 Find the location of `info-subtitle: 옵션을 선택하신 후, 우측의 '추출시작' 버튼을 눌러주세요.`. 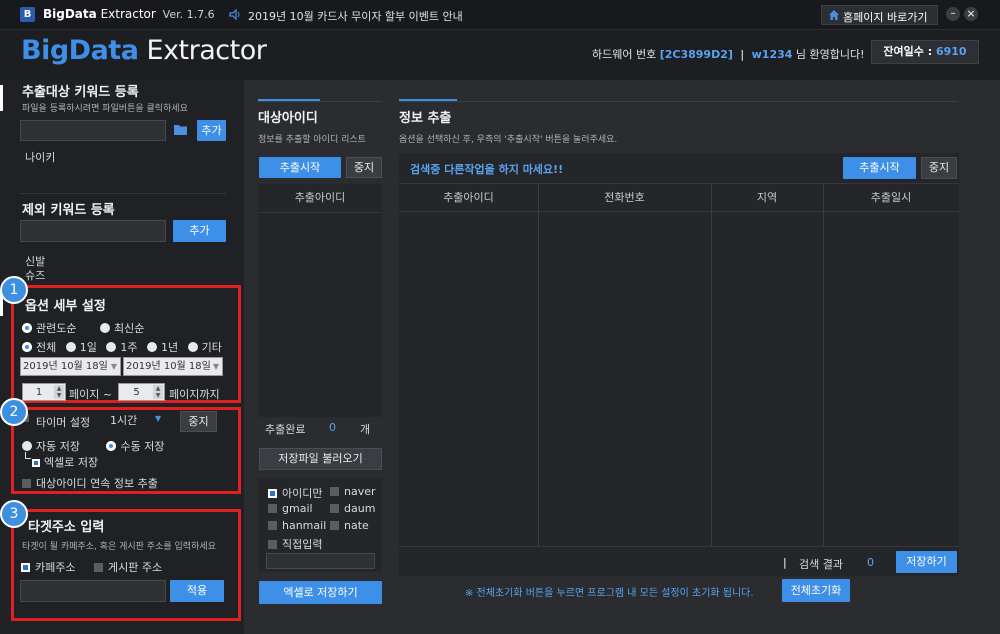

info-subtitle: 옵션을 선택하신 후, 우측의 '추출시작' 버튼을 눌러주세요. is located at coordinates (508, 140).